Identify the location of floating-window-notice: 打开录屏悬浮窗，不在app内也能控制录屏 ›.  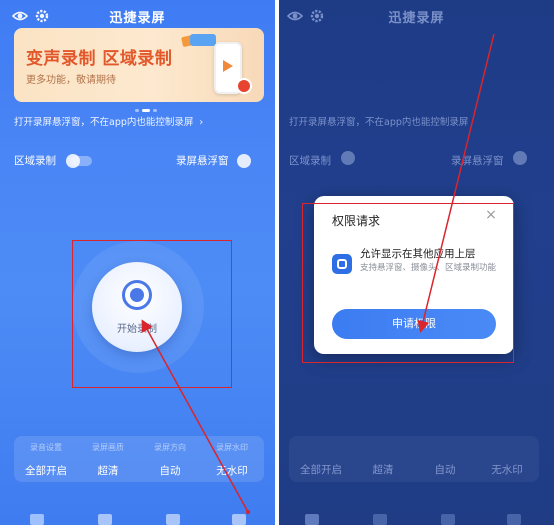
(139, 121).